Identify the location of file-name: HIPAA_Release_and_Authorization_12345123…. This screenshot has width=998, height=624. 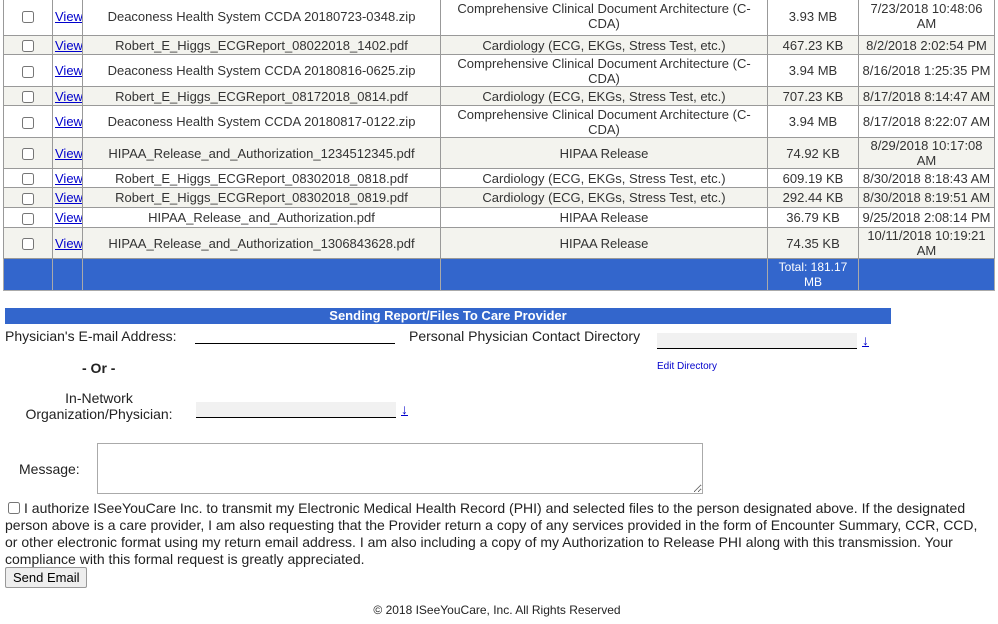
(261, 153).